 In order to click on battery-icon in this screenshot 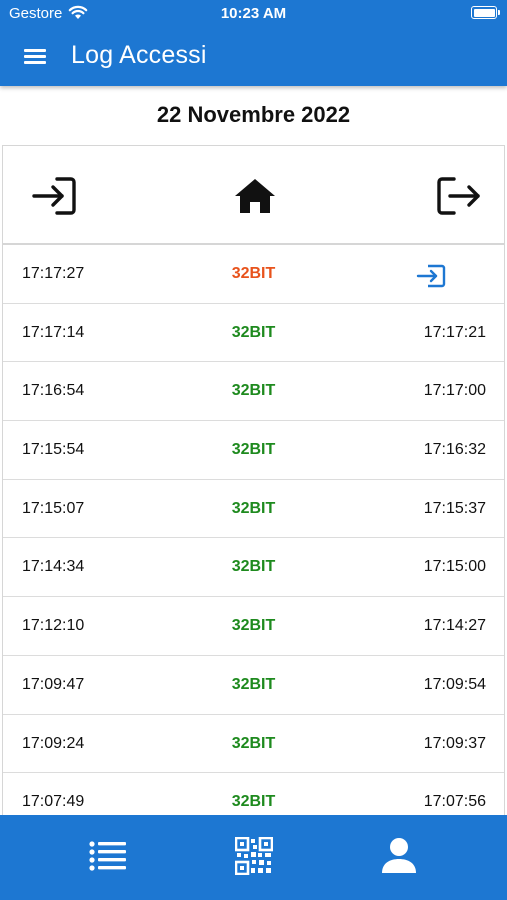, I will do `click(485, 12)`.